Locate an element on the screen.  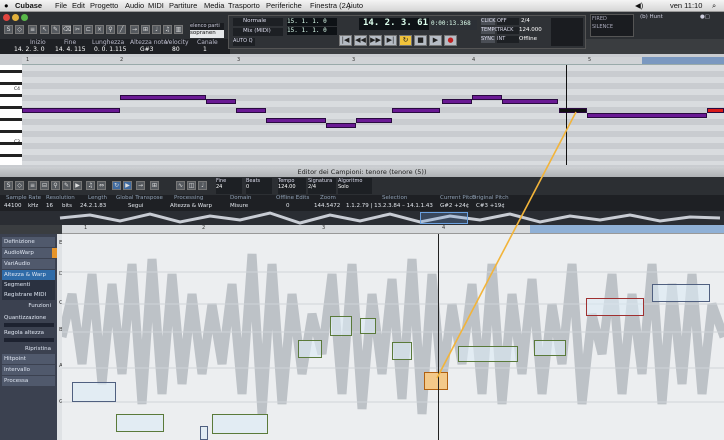
show-info-icon: ≡ is located at coordinates (32, 29).